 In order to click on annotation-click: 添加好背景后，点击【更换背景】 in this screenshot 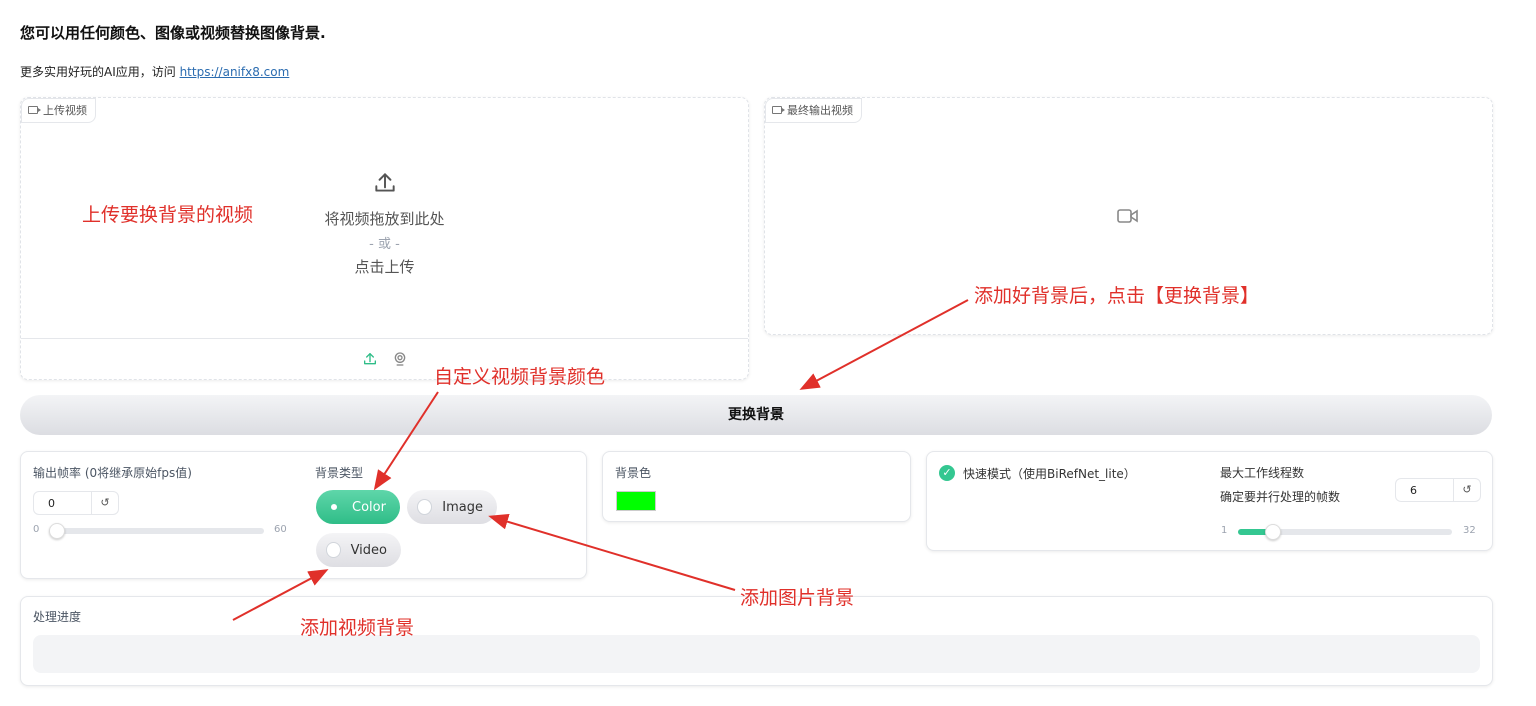, I will do `click(1117, 296)`.